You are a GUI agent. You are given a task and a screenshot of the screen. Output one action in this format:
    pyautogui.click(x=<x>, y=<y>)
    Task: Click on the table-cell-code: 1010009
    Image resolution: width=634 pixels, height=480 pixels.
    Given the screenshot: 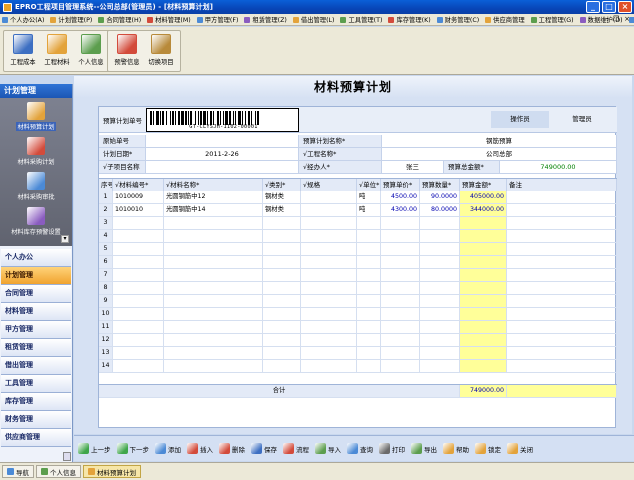 What is the action you would take?
    pyautogui.click(x=138, y=197)
    